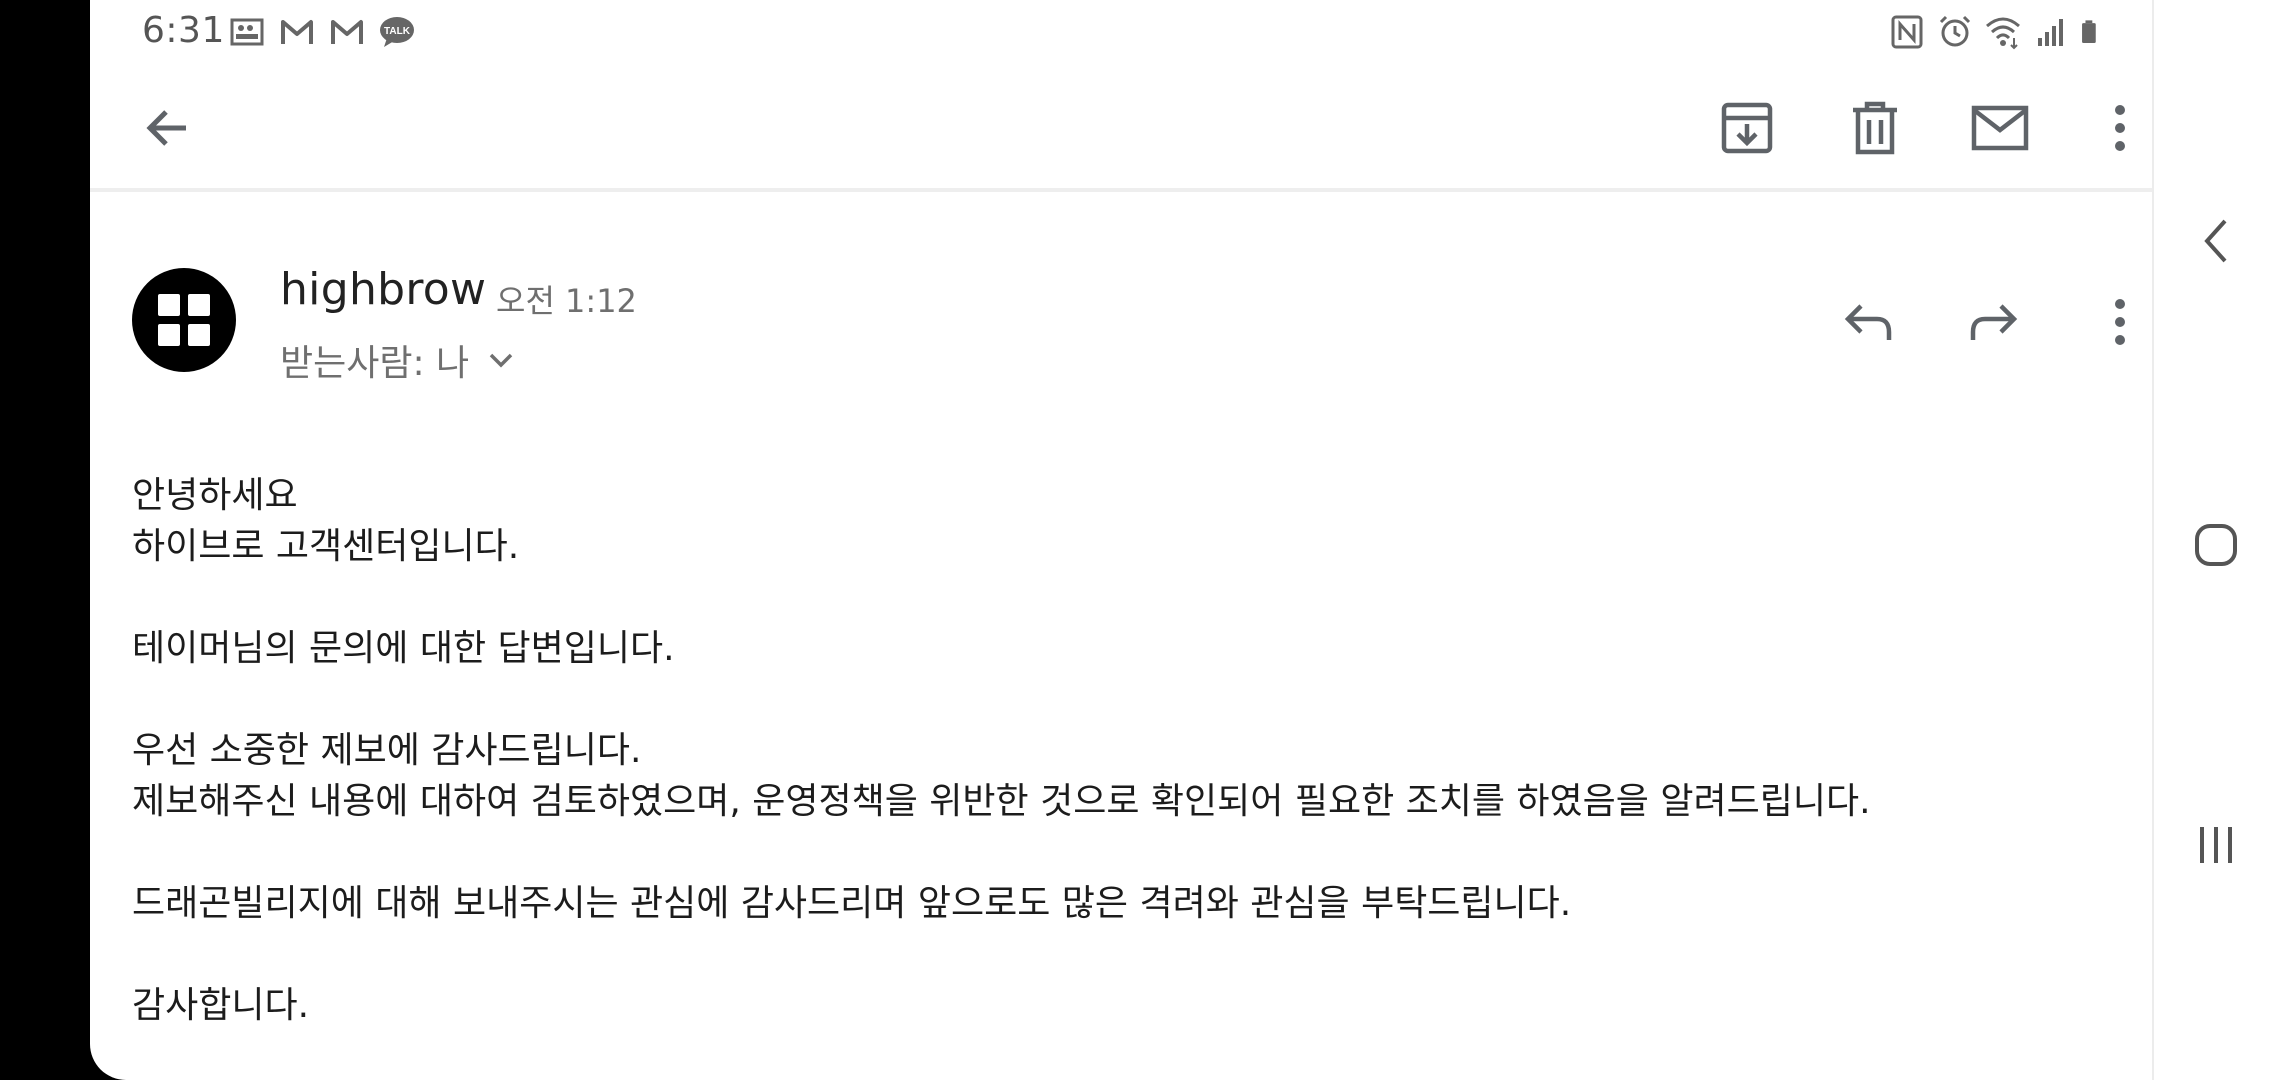 The width and height of the screenshot is (2280, 1080). I want to click on chevron-left-icon, so click(2215, 241).